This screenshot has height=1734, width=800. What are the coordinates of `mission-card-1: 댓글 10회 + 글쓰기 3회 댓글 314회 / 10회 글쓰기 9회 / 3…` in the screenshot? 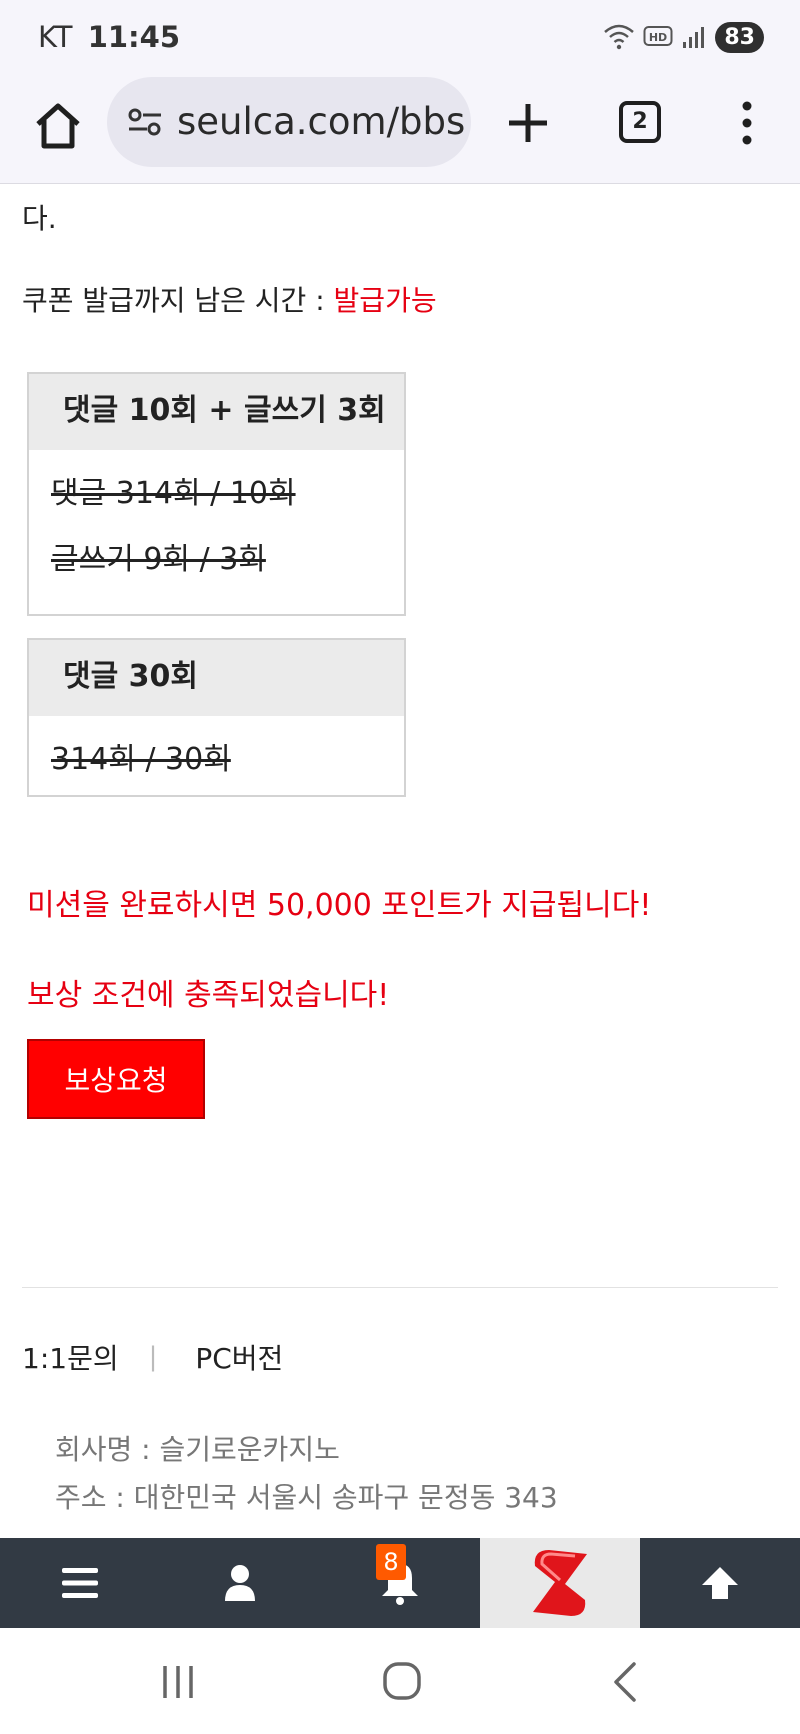 It's located at (216, 494).